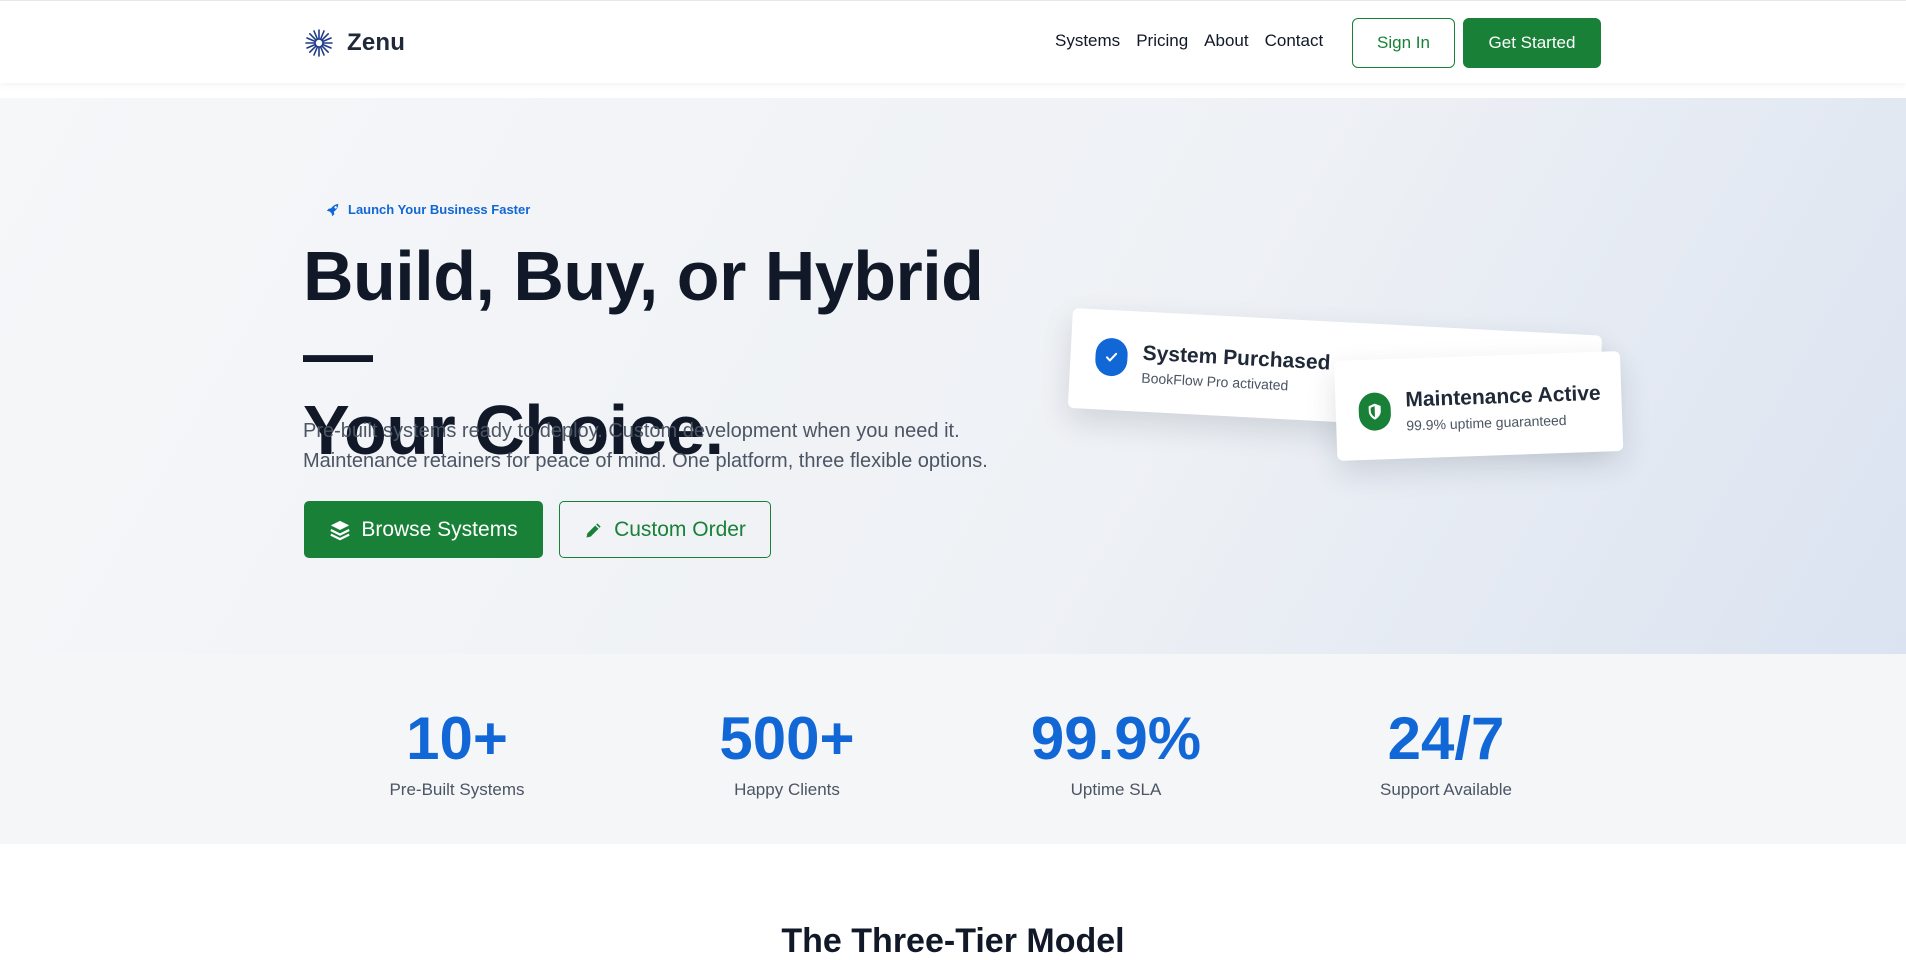  I want to click on card-subtitle: BookFlow Pro activated, so click(1215, 381).